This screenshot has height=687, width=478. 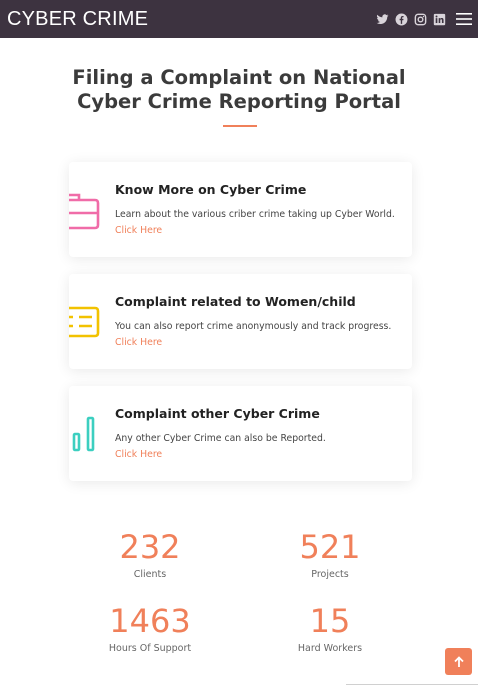 I want to click on arrow-up-icon, so click(x=458, y=661).